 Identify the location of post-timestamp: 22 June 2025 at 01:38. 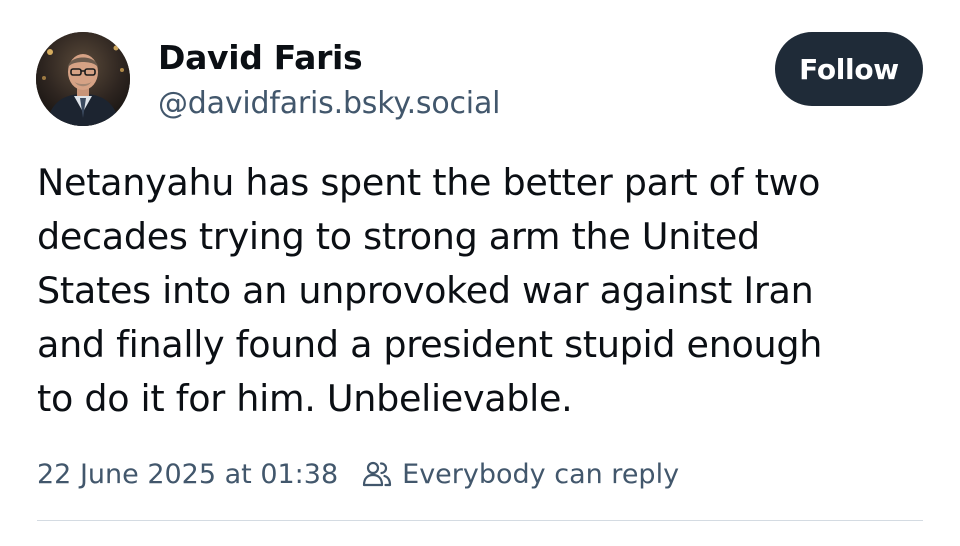
(187, 474).